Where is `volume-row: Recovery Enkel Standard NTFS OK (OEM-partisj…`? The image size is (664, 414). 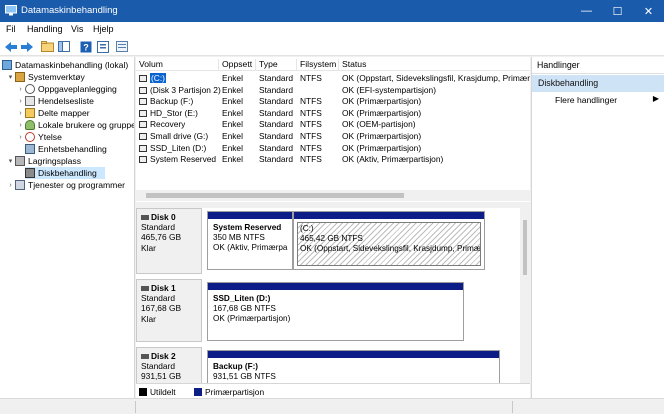
volume-row: Recovery Enkel Standard NTFS OK (OEM-partisj… is located at coordinates (333, 125).